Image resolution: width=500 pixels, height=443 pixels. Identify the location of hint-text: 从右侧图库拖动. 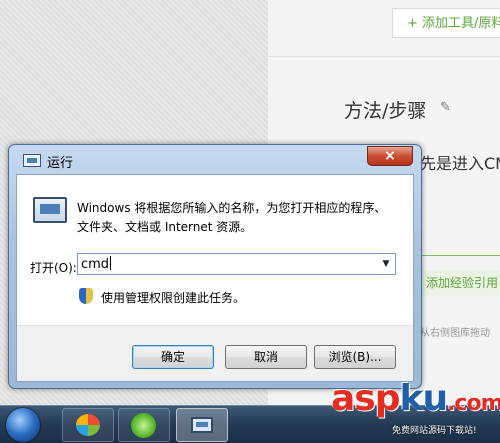
(455, 333).